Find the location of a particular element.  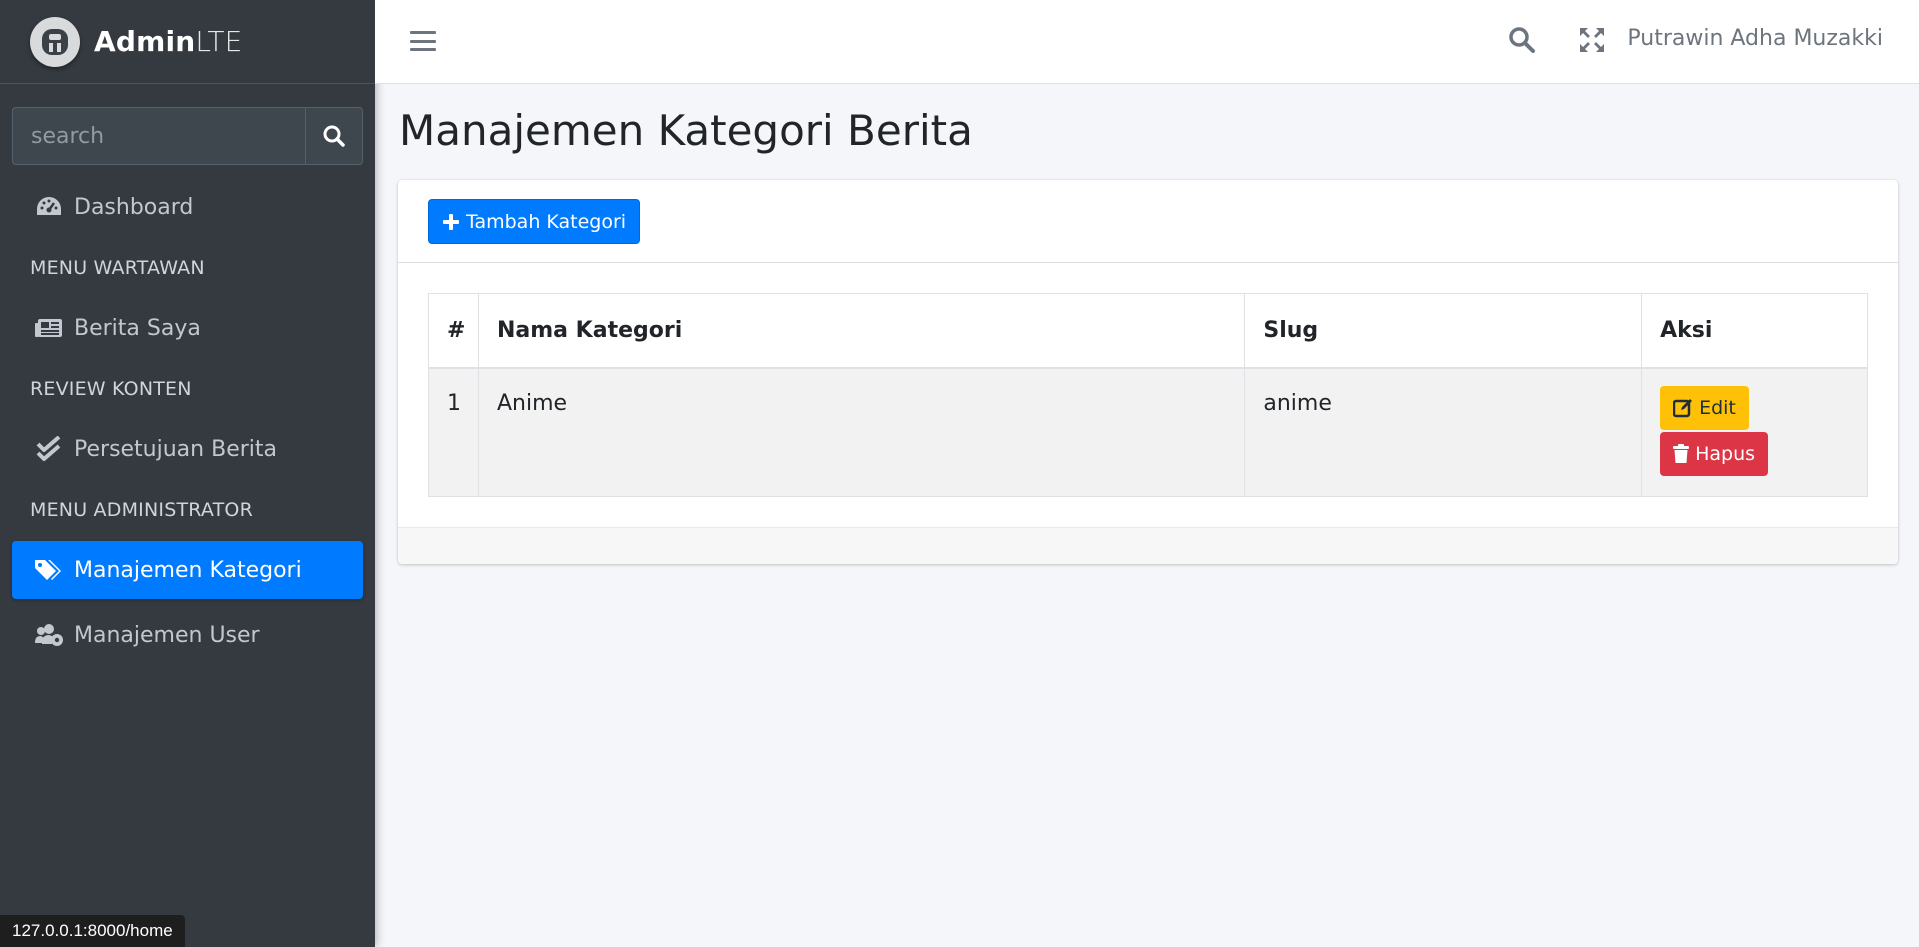

cell-number: 1 is located at coordinates (453, 432).